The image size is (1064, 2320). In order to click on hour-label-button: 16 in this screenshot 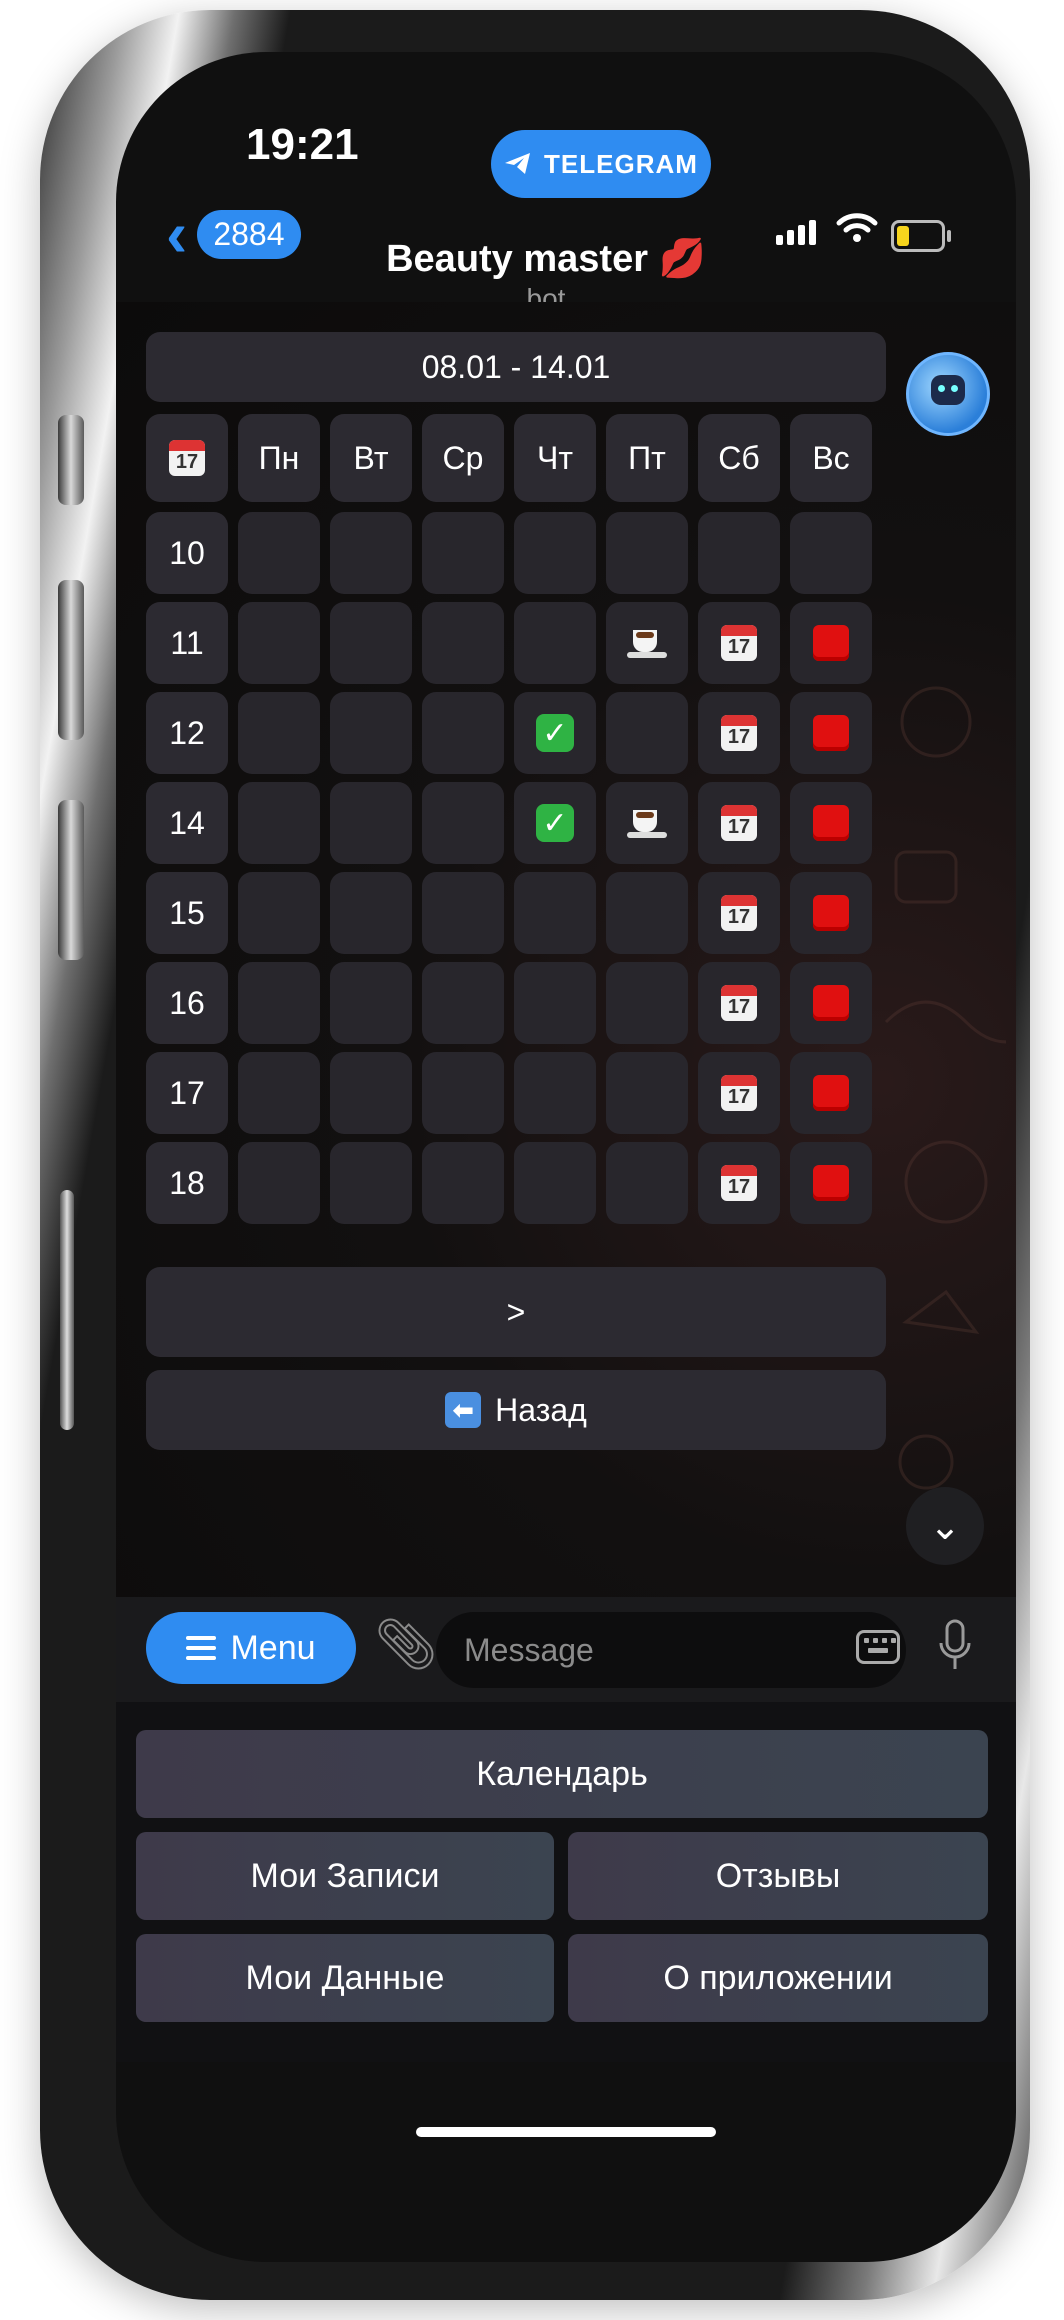, I will do `click(187, 1003)`.